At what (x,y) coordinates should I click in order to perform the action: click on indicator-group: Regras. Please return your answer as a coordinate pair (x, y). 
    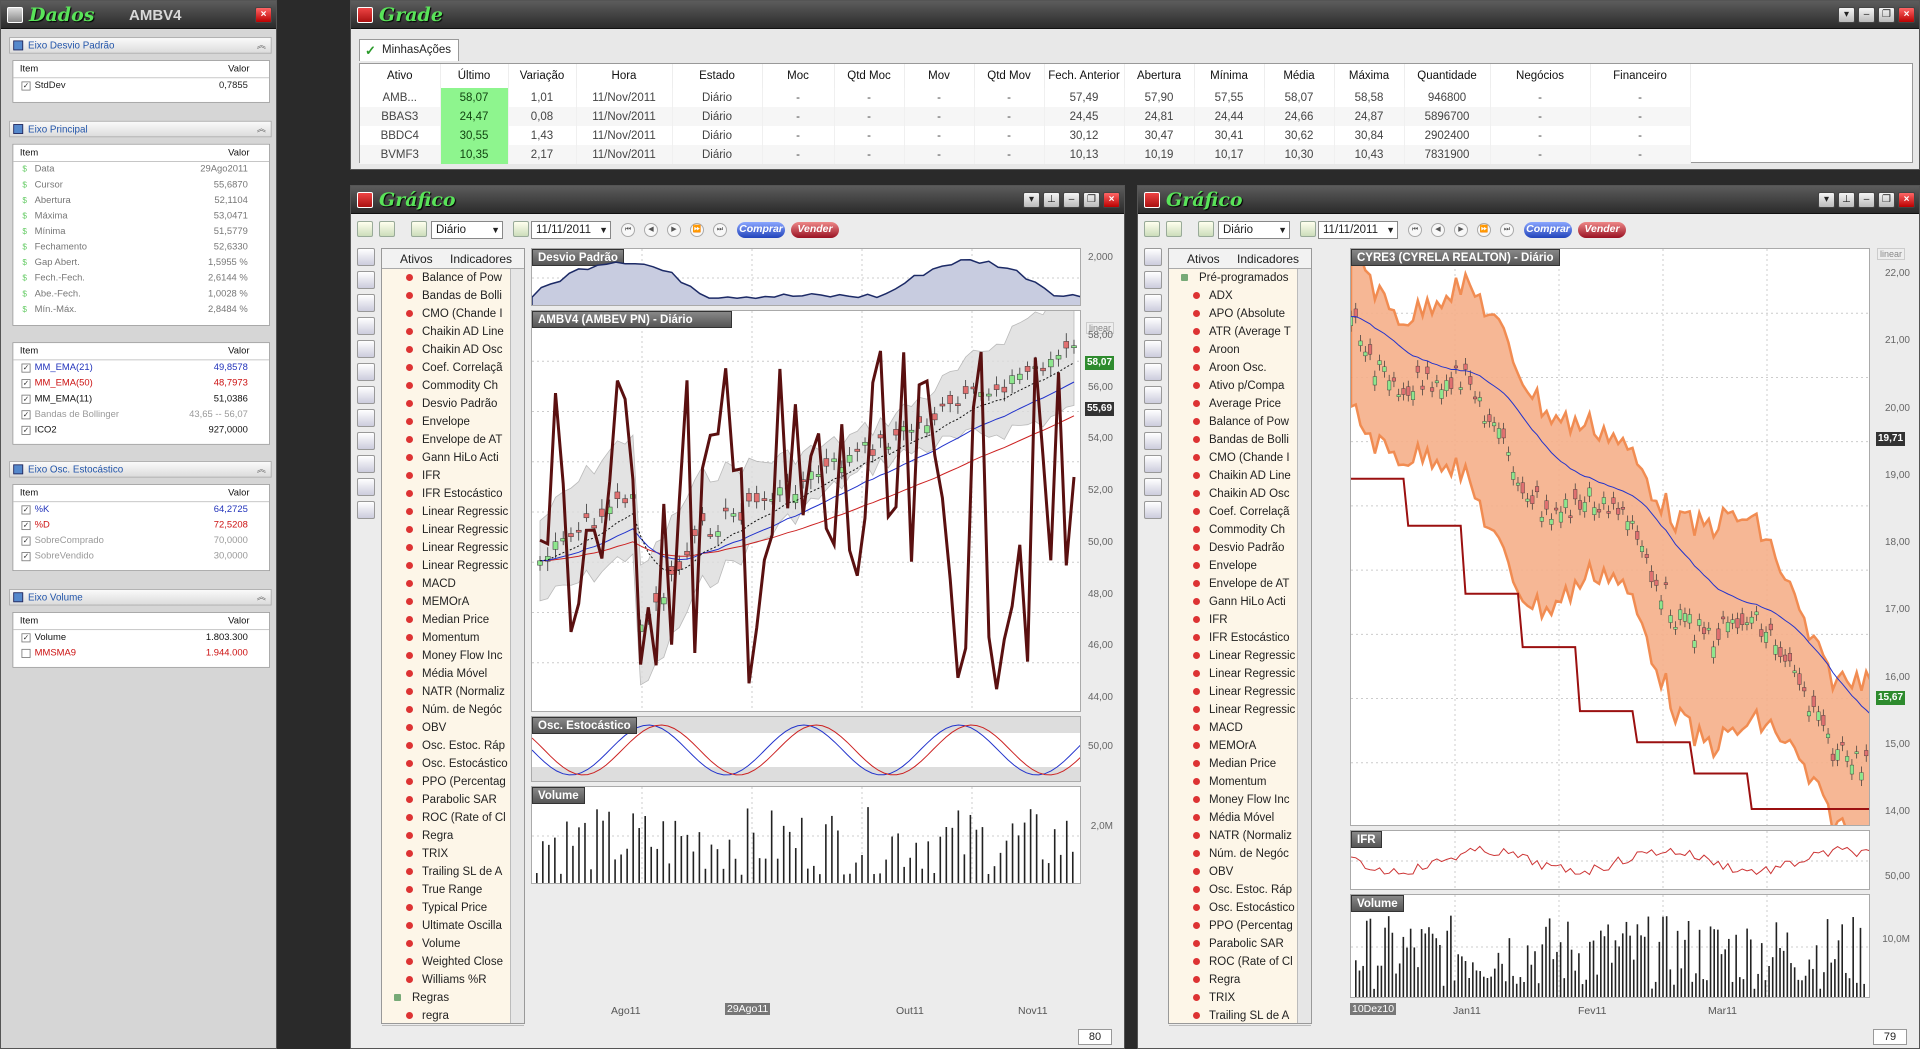
    Looking at the image, I should click on (446, 998).